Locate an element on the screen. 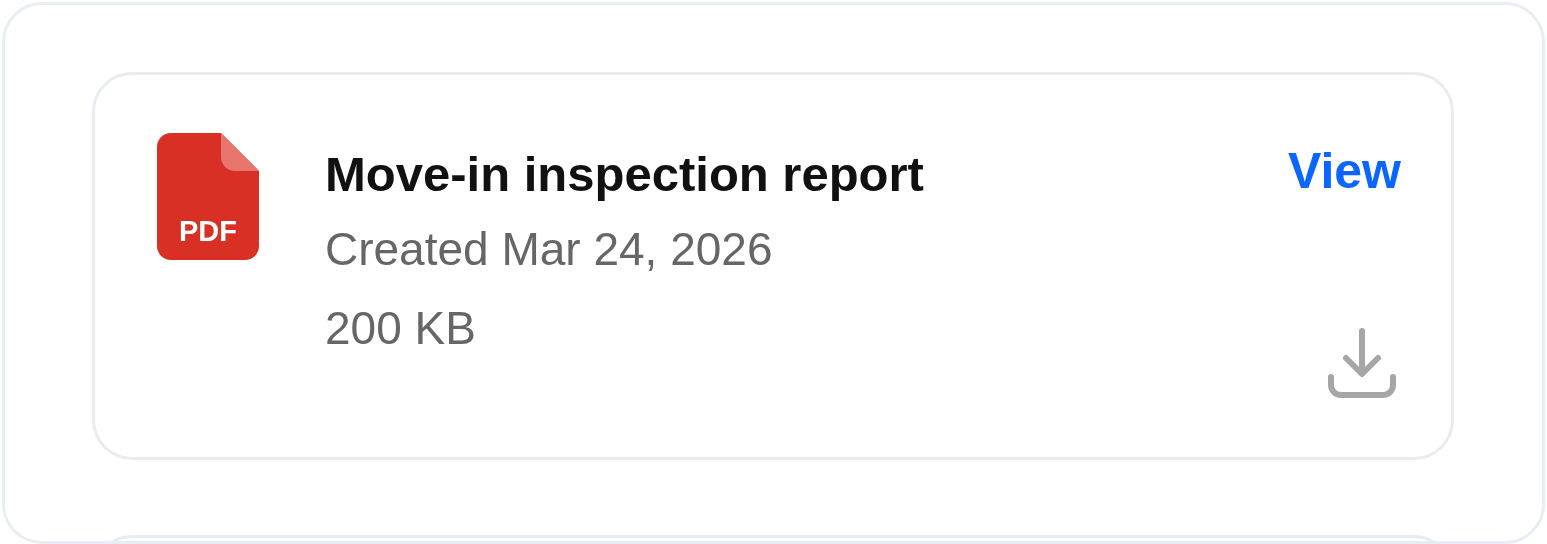 The image size is (1547, 544). download-icon is located at coordinates (1362, 363).